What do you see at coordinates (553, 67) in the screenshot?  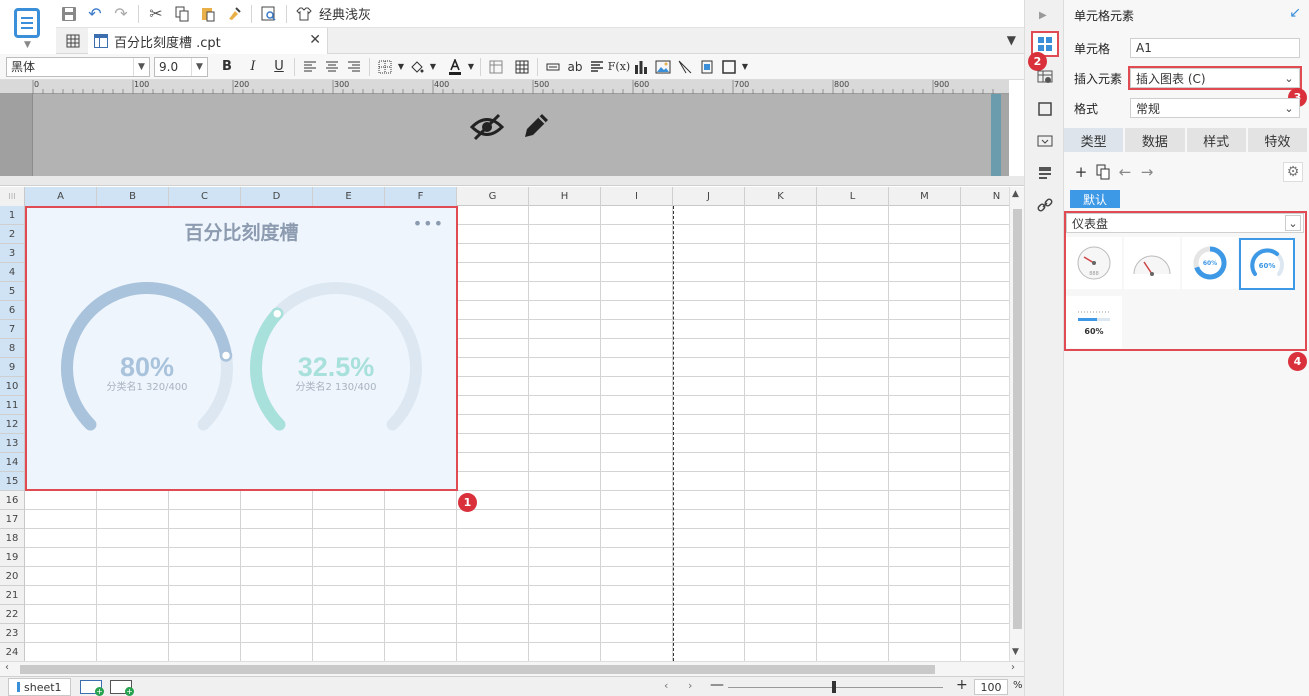 I see `text-box-icon` at bounding box center [553, 67].